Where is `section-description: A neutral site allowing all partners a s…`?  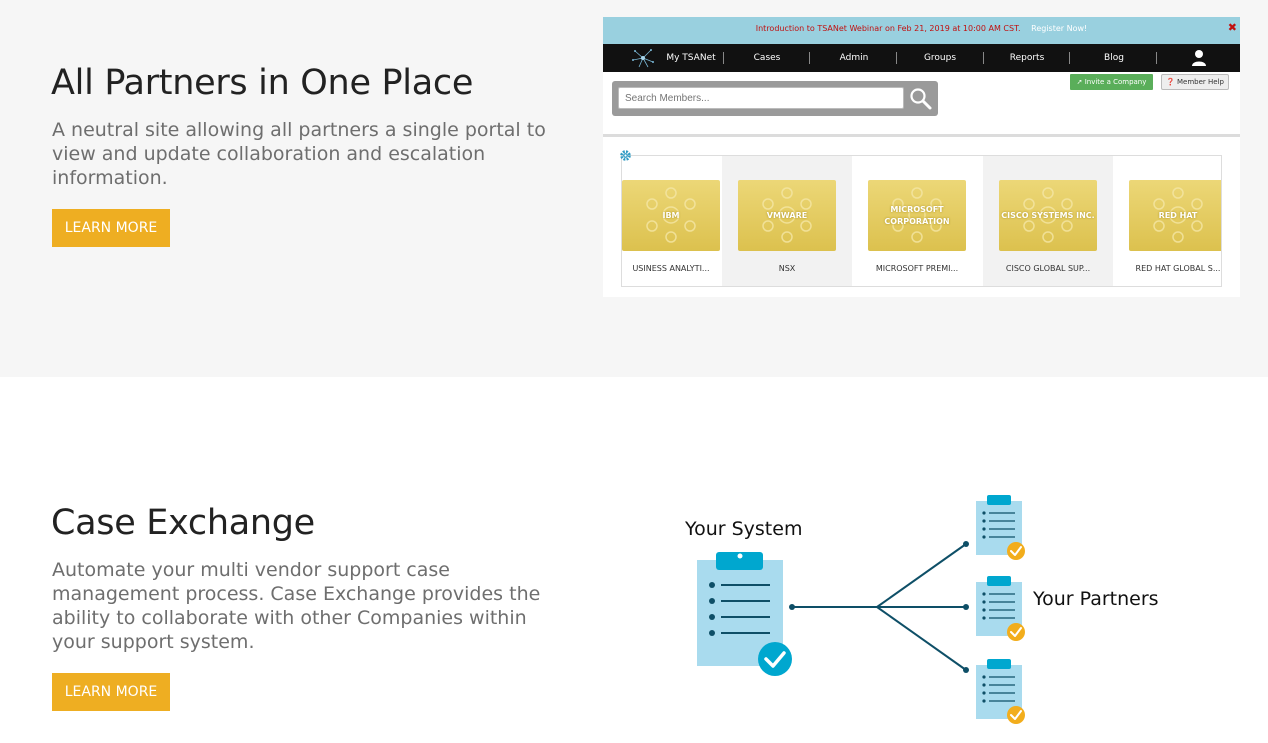
section-description: A neutral site allowing all partners a s… is located at coordinates (299, 154).